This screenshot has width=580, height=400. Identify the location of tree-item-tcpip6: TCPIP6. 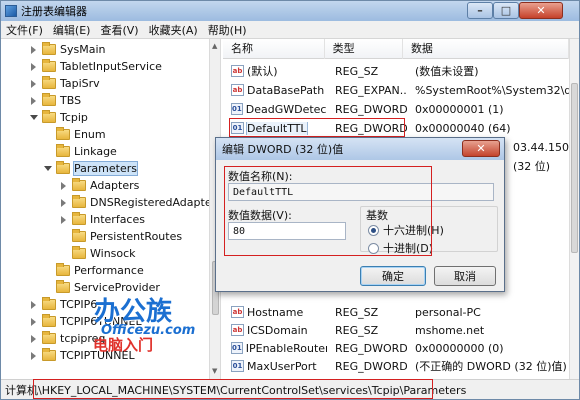
(63, 304).